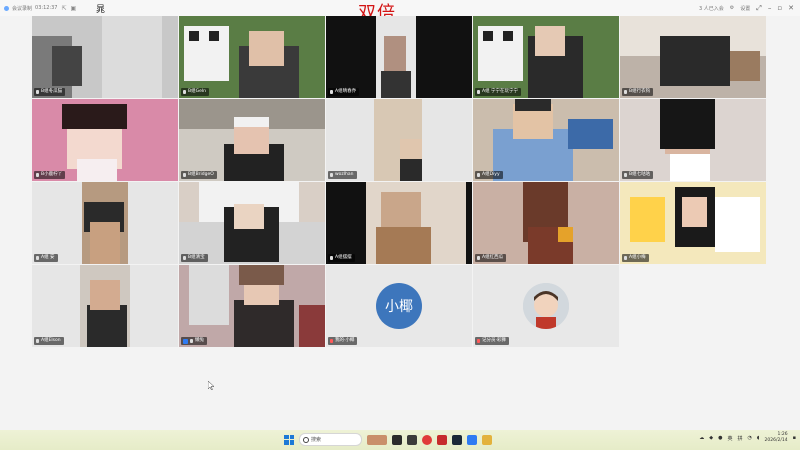 The image size is (800, 450). What do you see at coordinates (442, 439) in the screenshot?
I see `taskbar-app-4-icon` at bounding box center [442, 439].